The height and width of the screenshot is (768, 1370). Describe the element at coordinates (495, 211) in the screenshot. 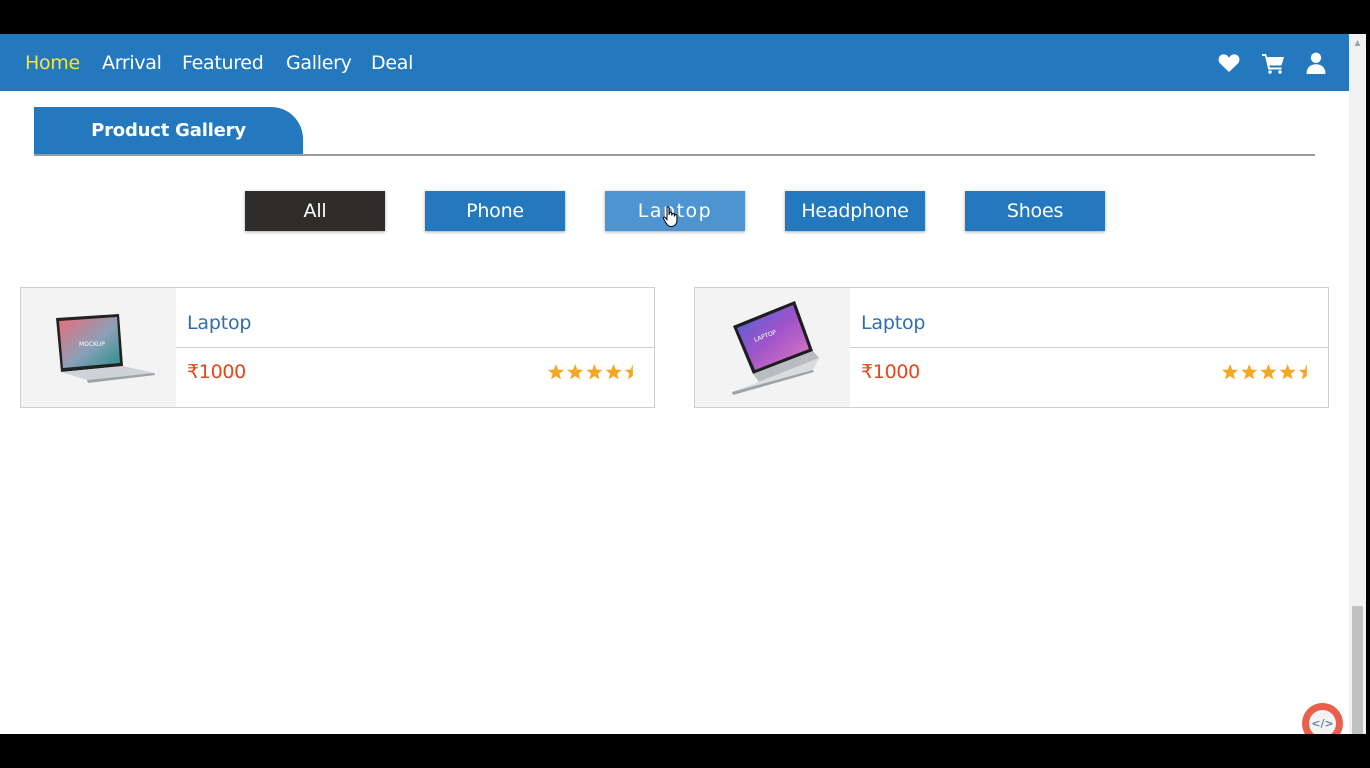

I see `filter-button-phone: Phone` at that location.